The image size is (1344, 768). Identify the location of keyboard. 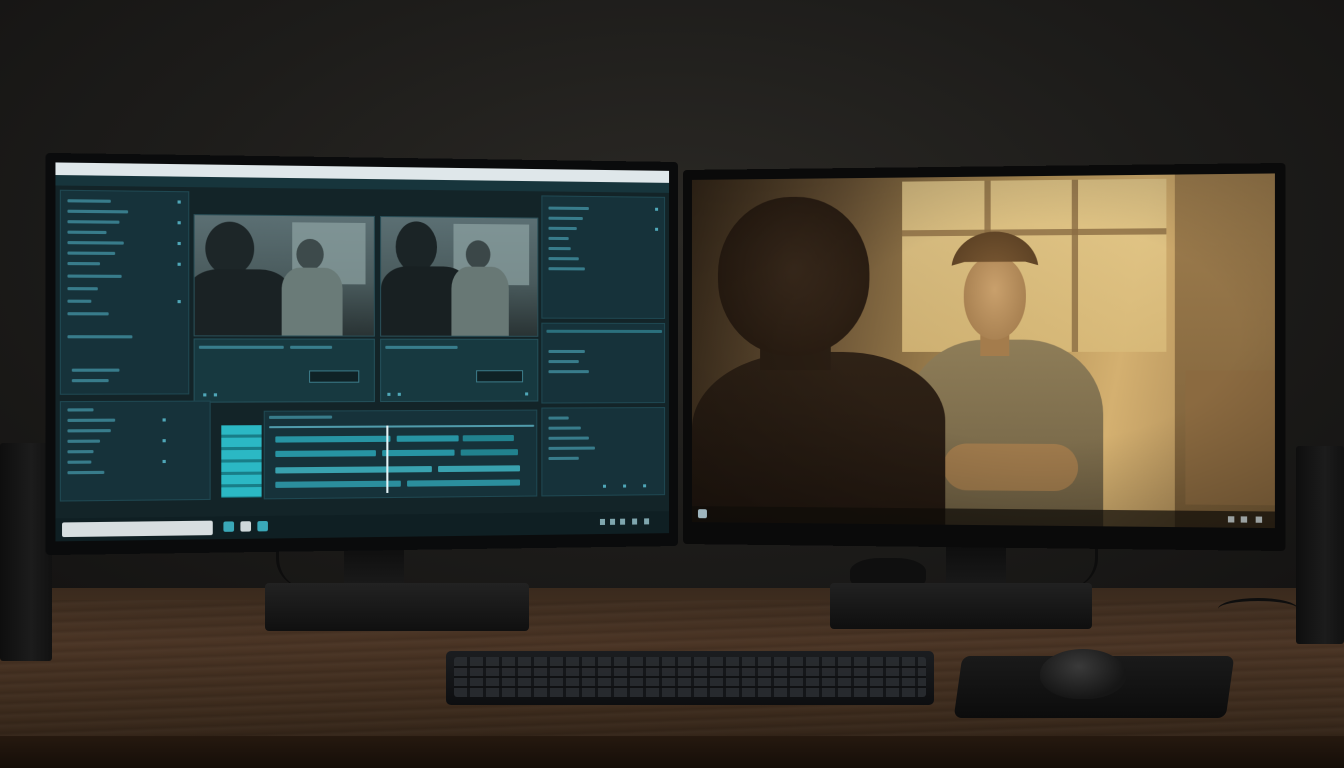
(690, 678).